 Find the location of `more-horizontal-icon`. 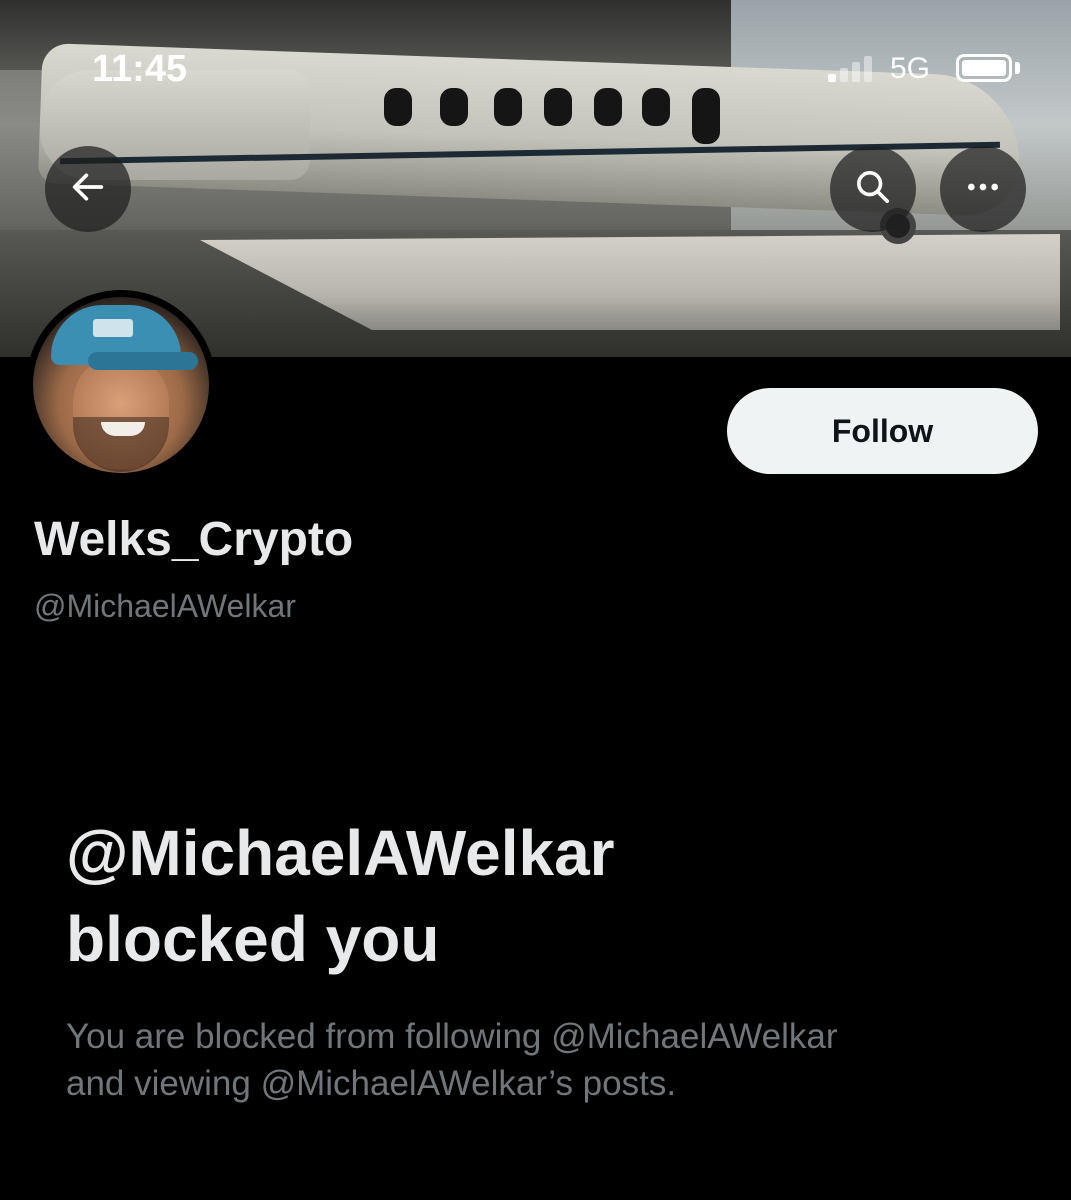

more-horizontal-icon is located at coordinates (983, 189).